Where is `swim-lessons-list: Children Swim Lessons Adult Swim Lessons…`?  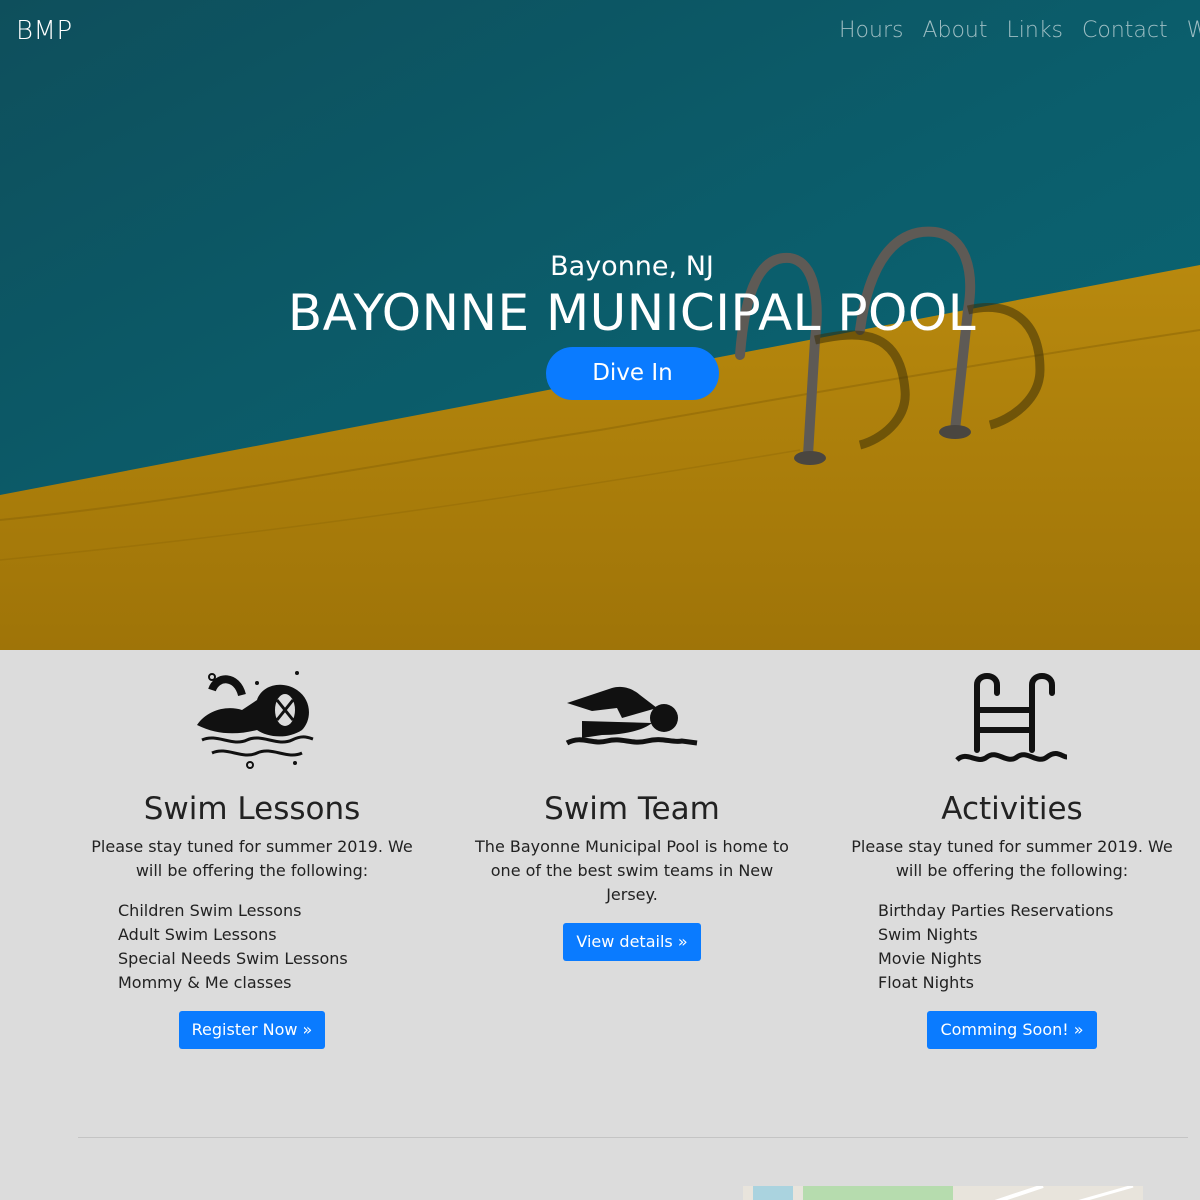 swim-lessons-list: Children Swim Lessons Adult Swim Lessons… is located at coordinates (280, 947).